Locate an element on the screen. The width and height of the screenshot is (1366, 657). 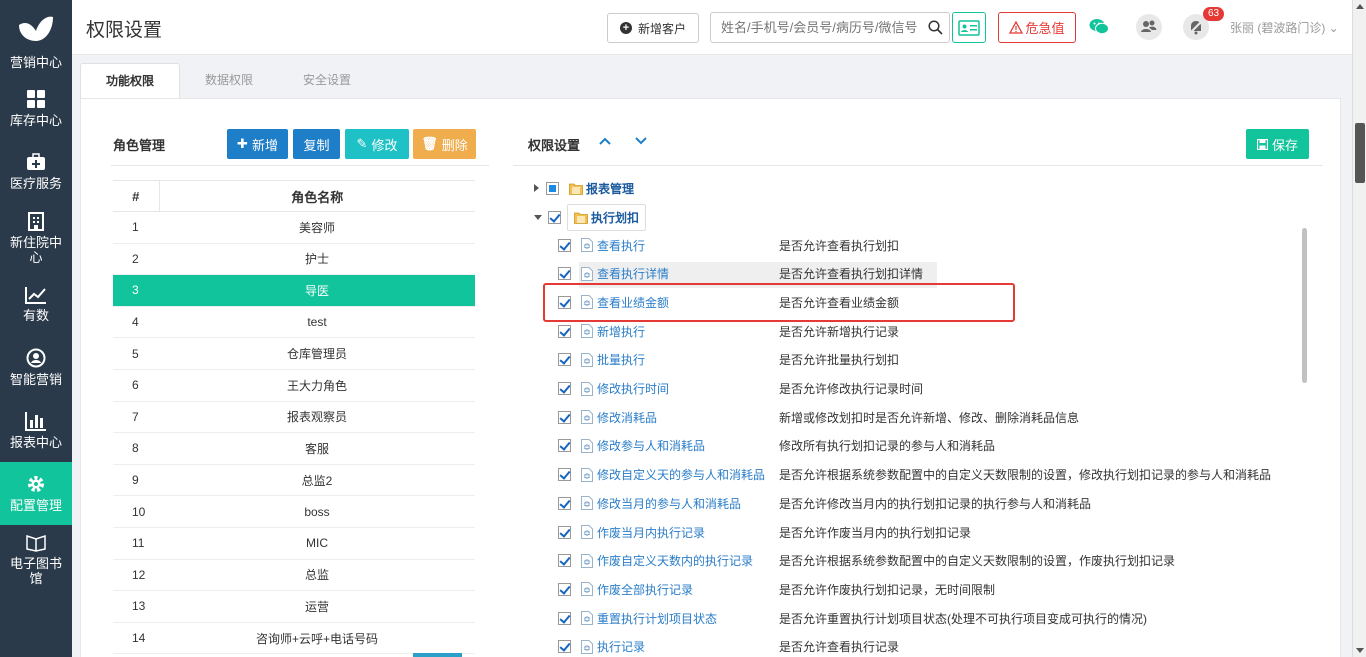
permission-item: 作废全部执行记录 是否允许作废执行划扣记录，无时间限制 is located at coordinates (915, 589).